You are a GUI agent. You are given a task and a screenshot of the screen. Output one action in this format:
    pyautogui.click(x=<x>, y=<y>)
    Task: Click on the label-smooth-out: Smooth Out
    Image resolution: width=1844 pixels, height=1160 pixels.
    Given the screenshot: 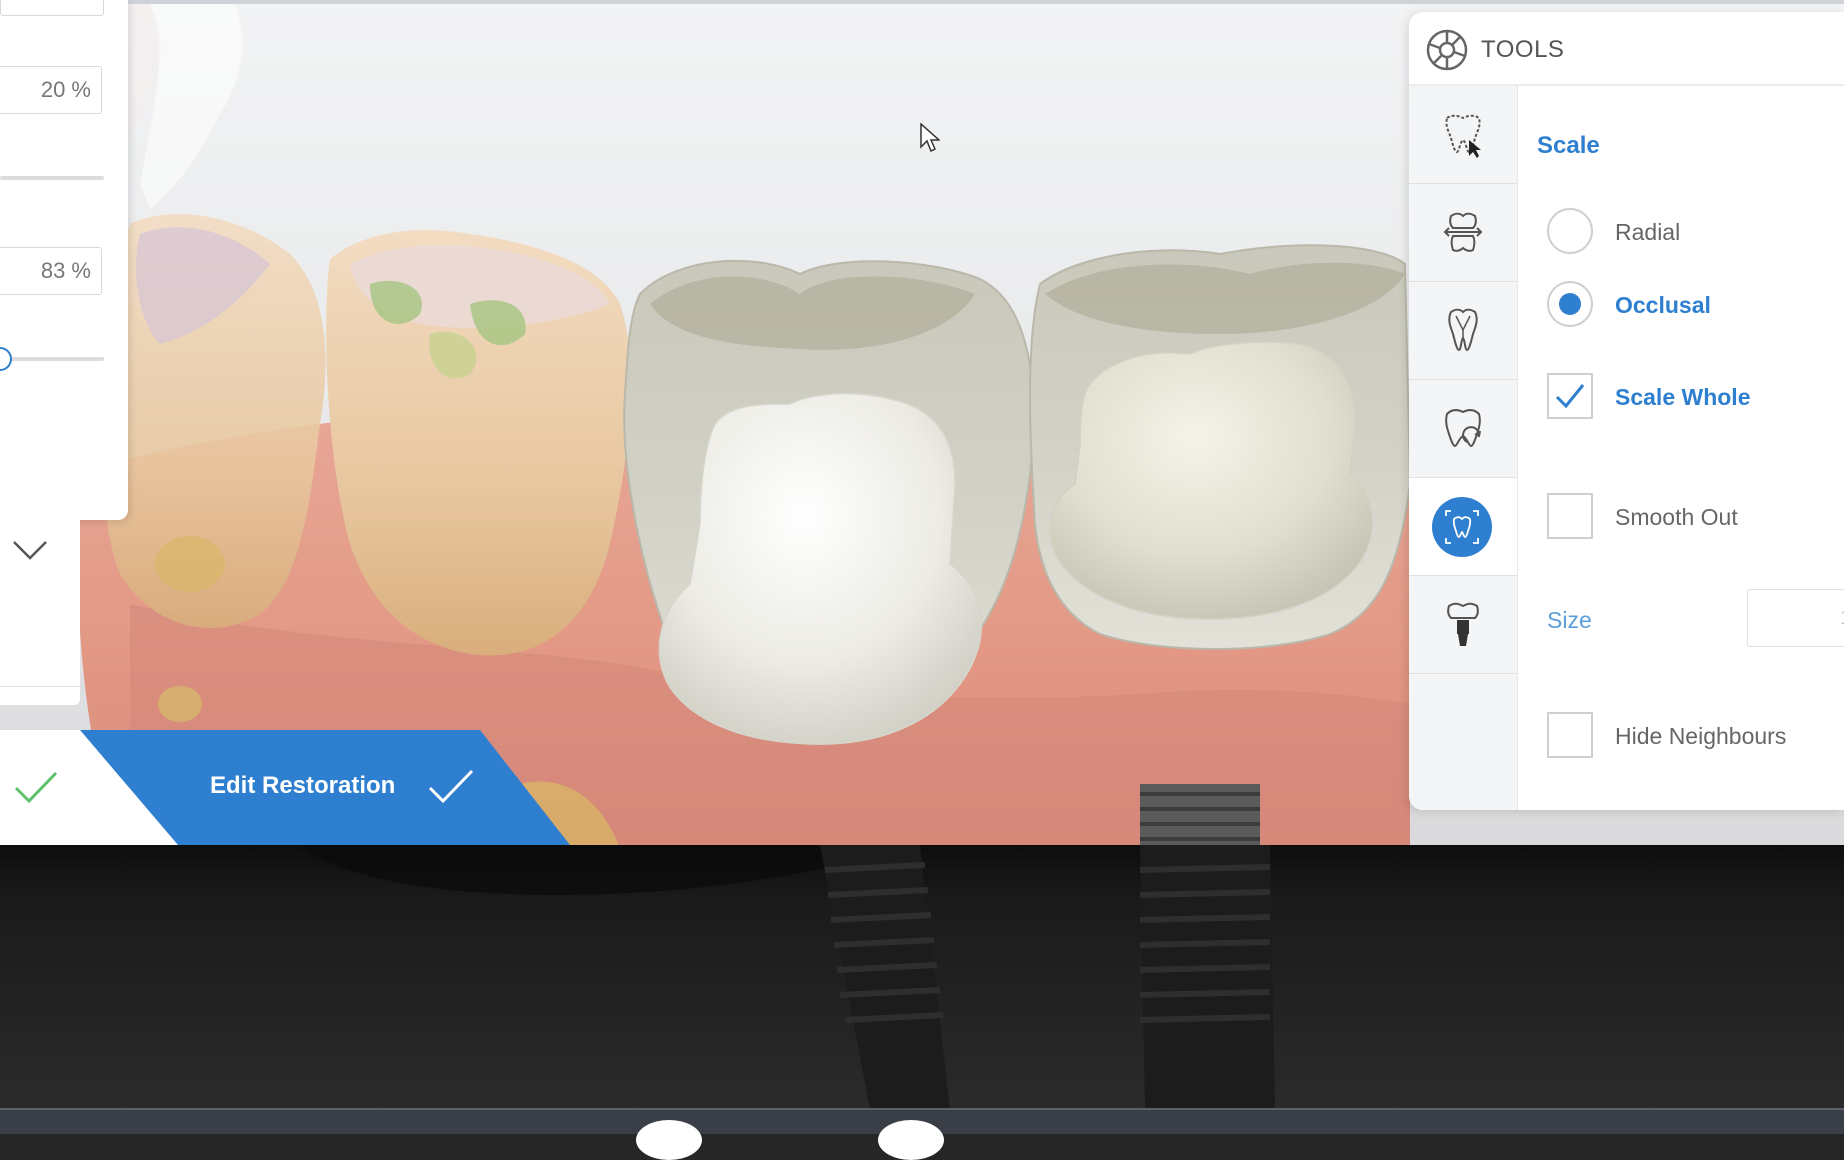 What is the action you would take?
    pyautogui.click(x=1676, y=517)
    